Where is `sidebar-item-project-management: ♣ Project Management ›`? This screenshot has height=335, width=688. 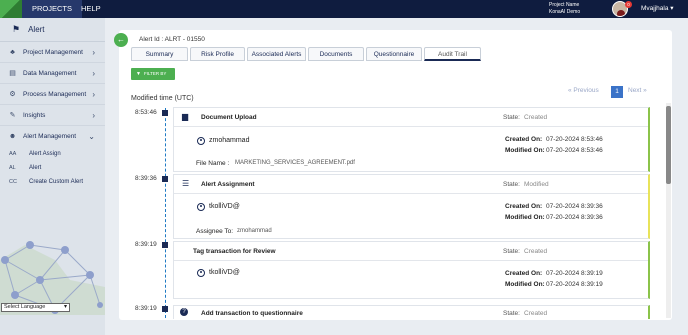
sidebar-item-project-management: ♣ Project Management › is located at coordinates (52, 52).